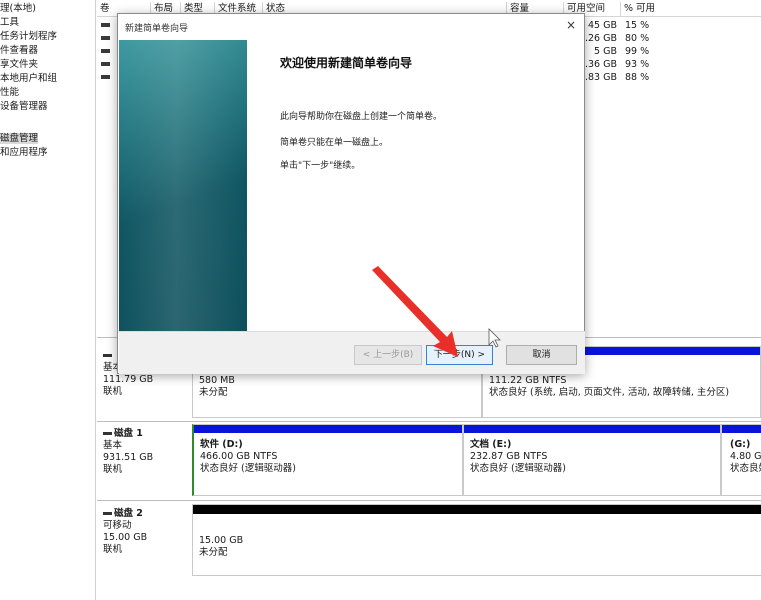 This screenshot has height=600, width=761. I want to click on nav-item-computer-management: 理(本地), so click(18, 9).